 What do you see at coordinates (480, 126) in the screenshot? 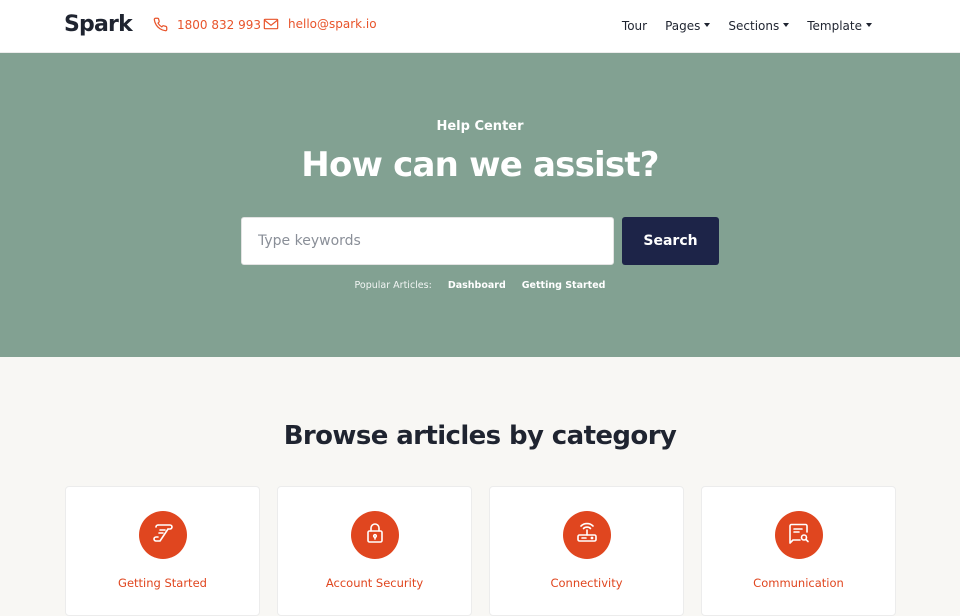
I see `hero-kicker: Help Center` at bounding box center [480, 126].